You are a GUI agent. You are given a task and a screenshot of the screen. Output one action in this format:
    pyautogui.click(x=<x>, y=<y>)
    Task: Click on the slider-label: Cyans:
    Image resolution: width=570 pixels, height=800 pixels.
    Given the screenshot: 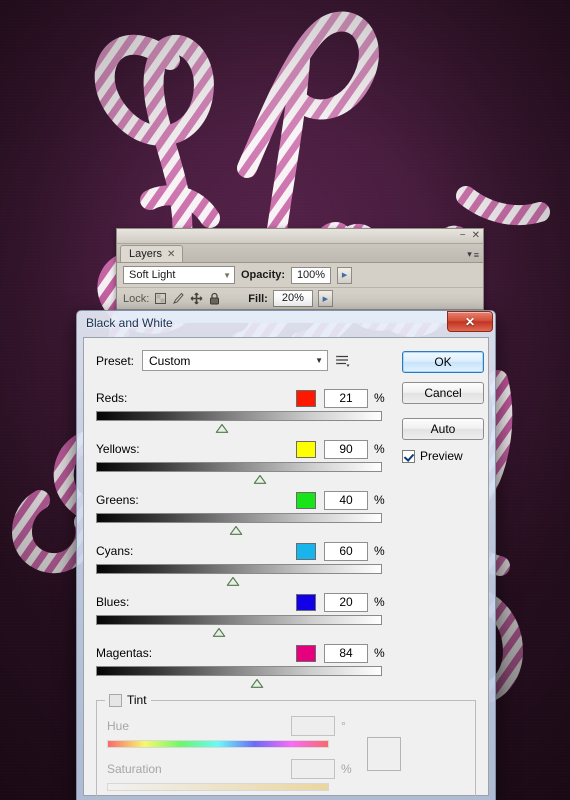 What is the action you would take?
    pyautogui.click(x=115, y=551)
    